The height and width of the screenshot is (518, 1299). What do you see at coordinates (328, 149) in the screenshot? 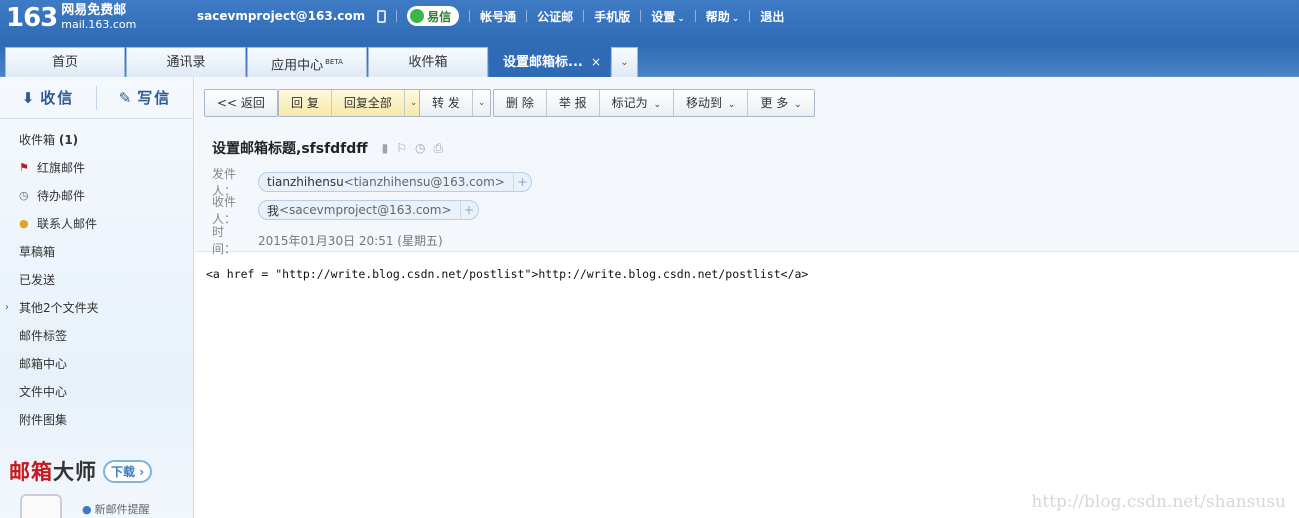
I see `message-subject: 设置邮箱标题,sfsfdfdff ▮ ⚐ ◷ ⎙` at bounding box center [328, 149].